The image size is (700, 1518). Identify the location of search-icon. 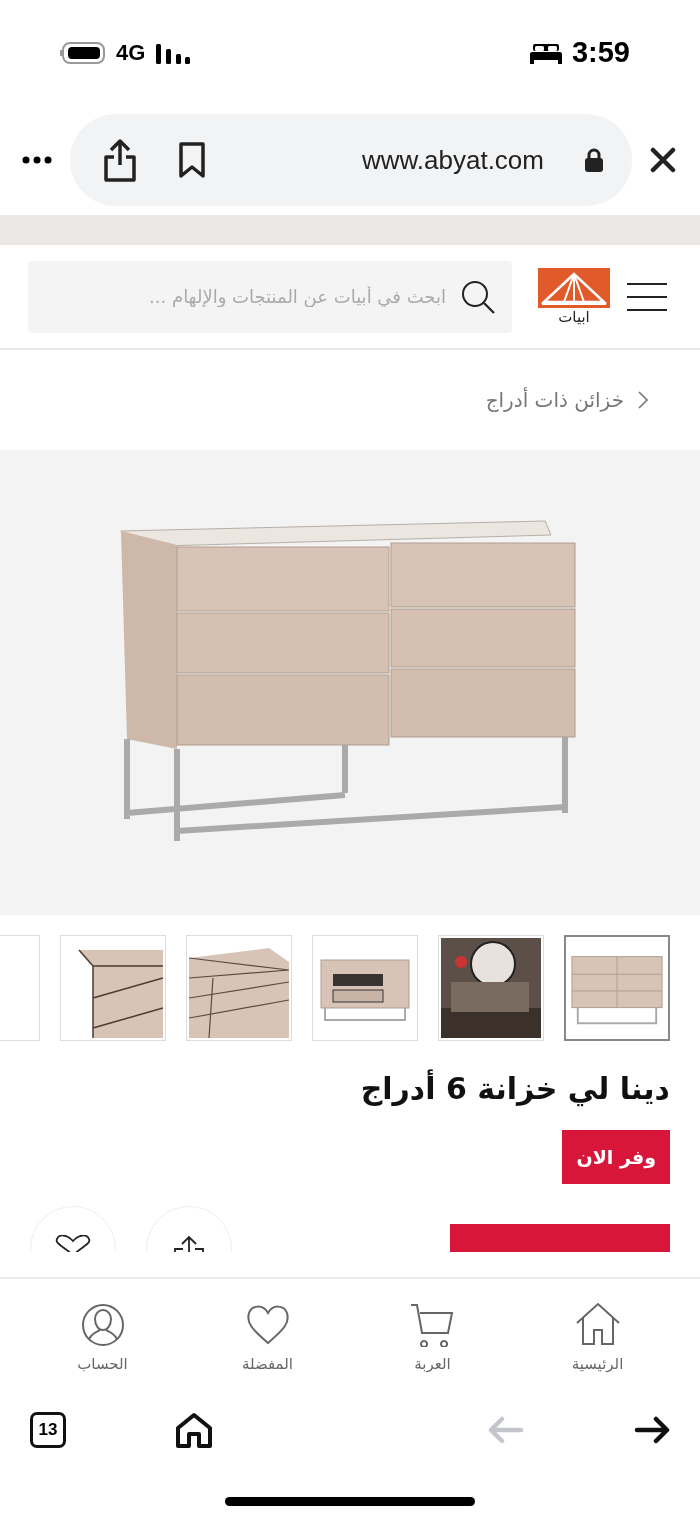
(478, 296).